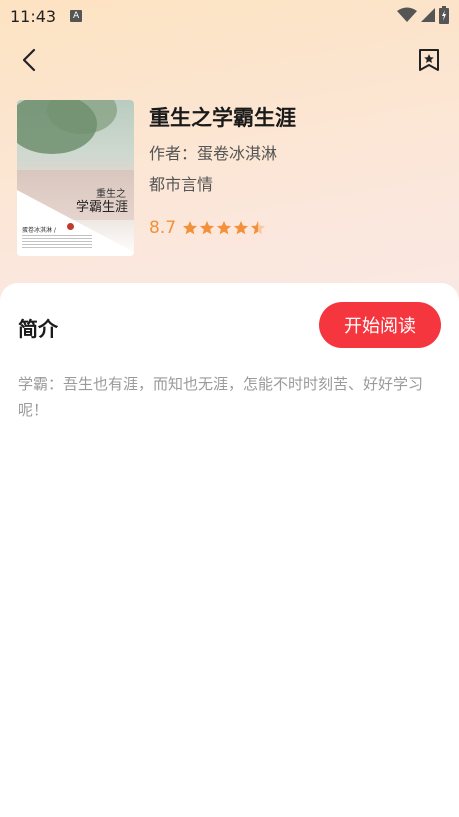  Describe the element at coordinates (70, 226) in the screenshot. I see `cover-seal` at that location.